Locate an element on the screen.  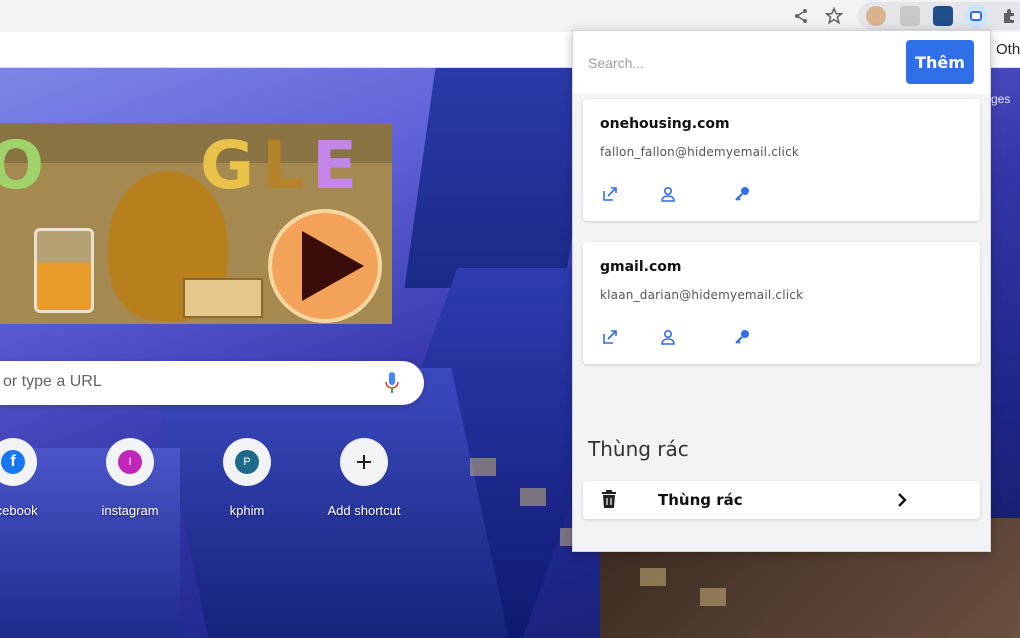
background-building is located at coordinates (500, 178).